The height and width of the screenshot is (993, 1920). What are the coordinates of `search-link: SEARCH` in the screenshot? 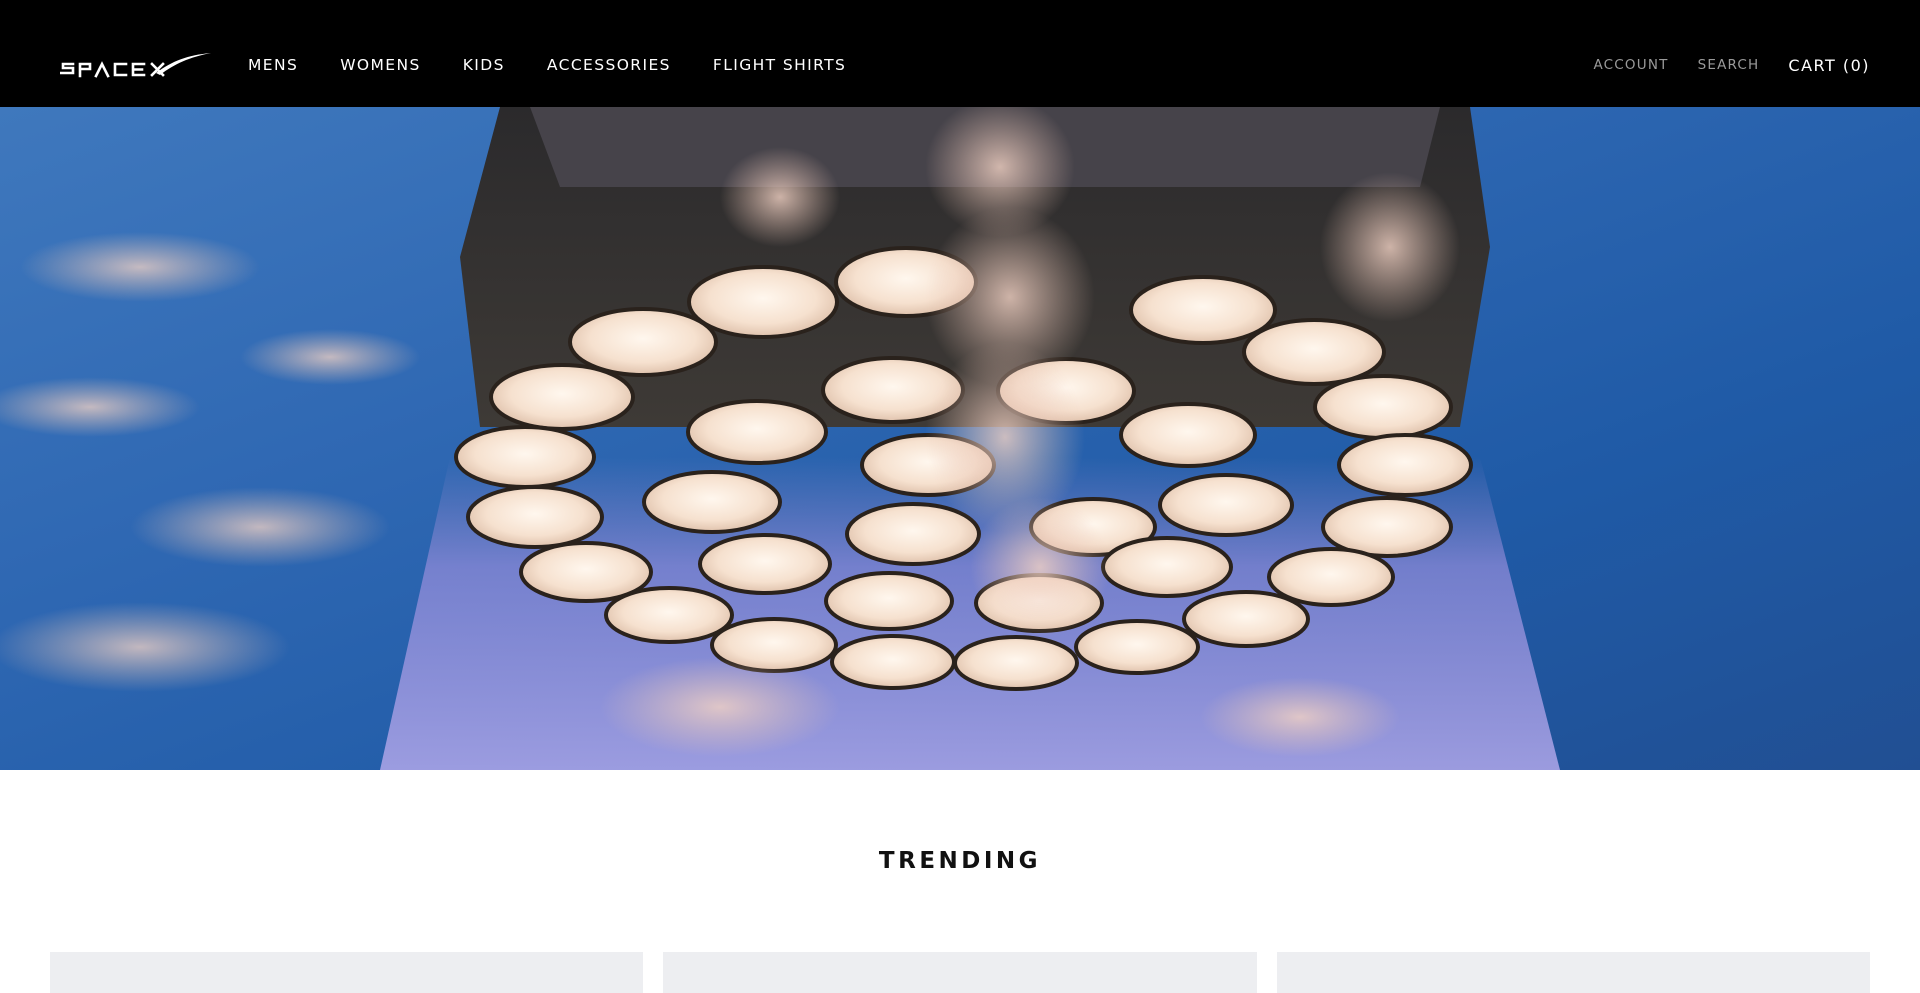 It's located at (1729, 65).